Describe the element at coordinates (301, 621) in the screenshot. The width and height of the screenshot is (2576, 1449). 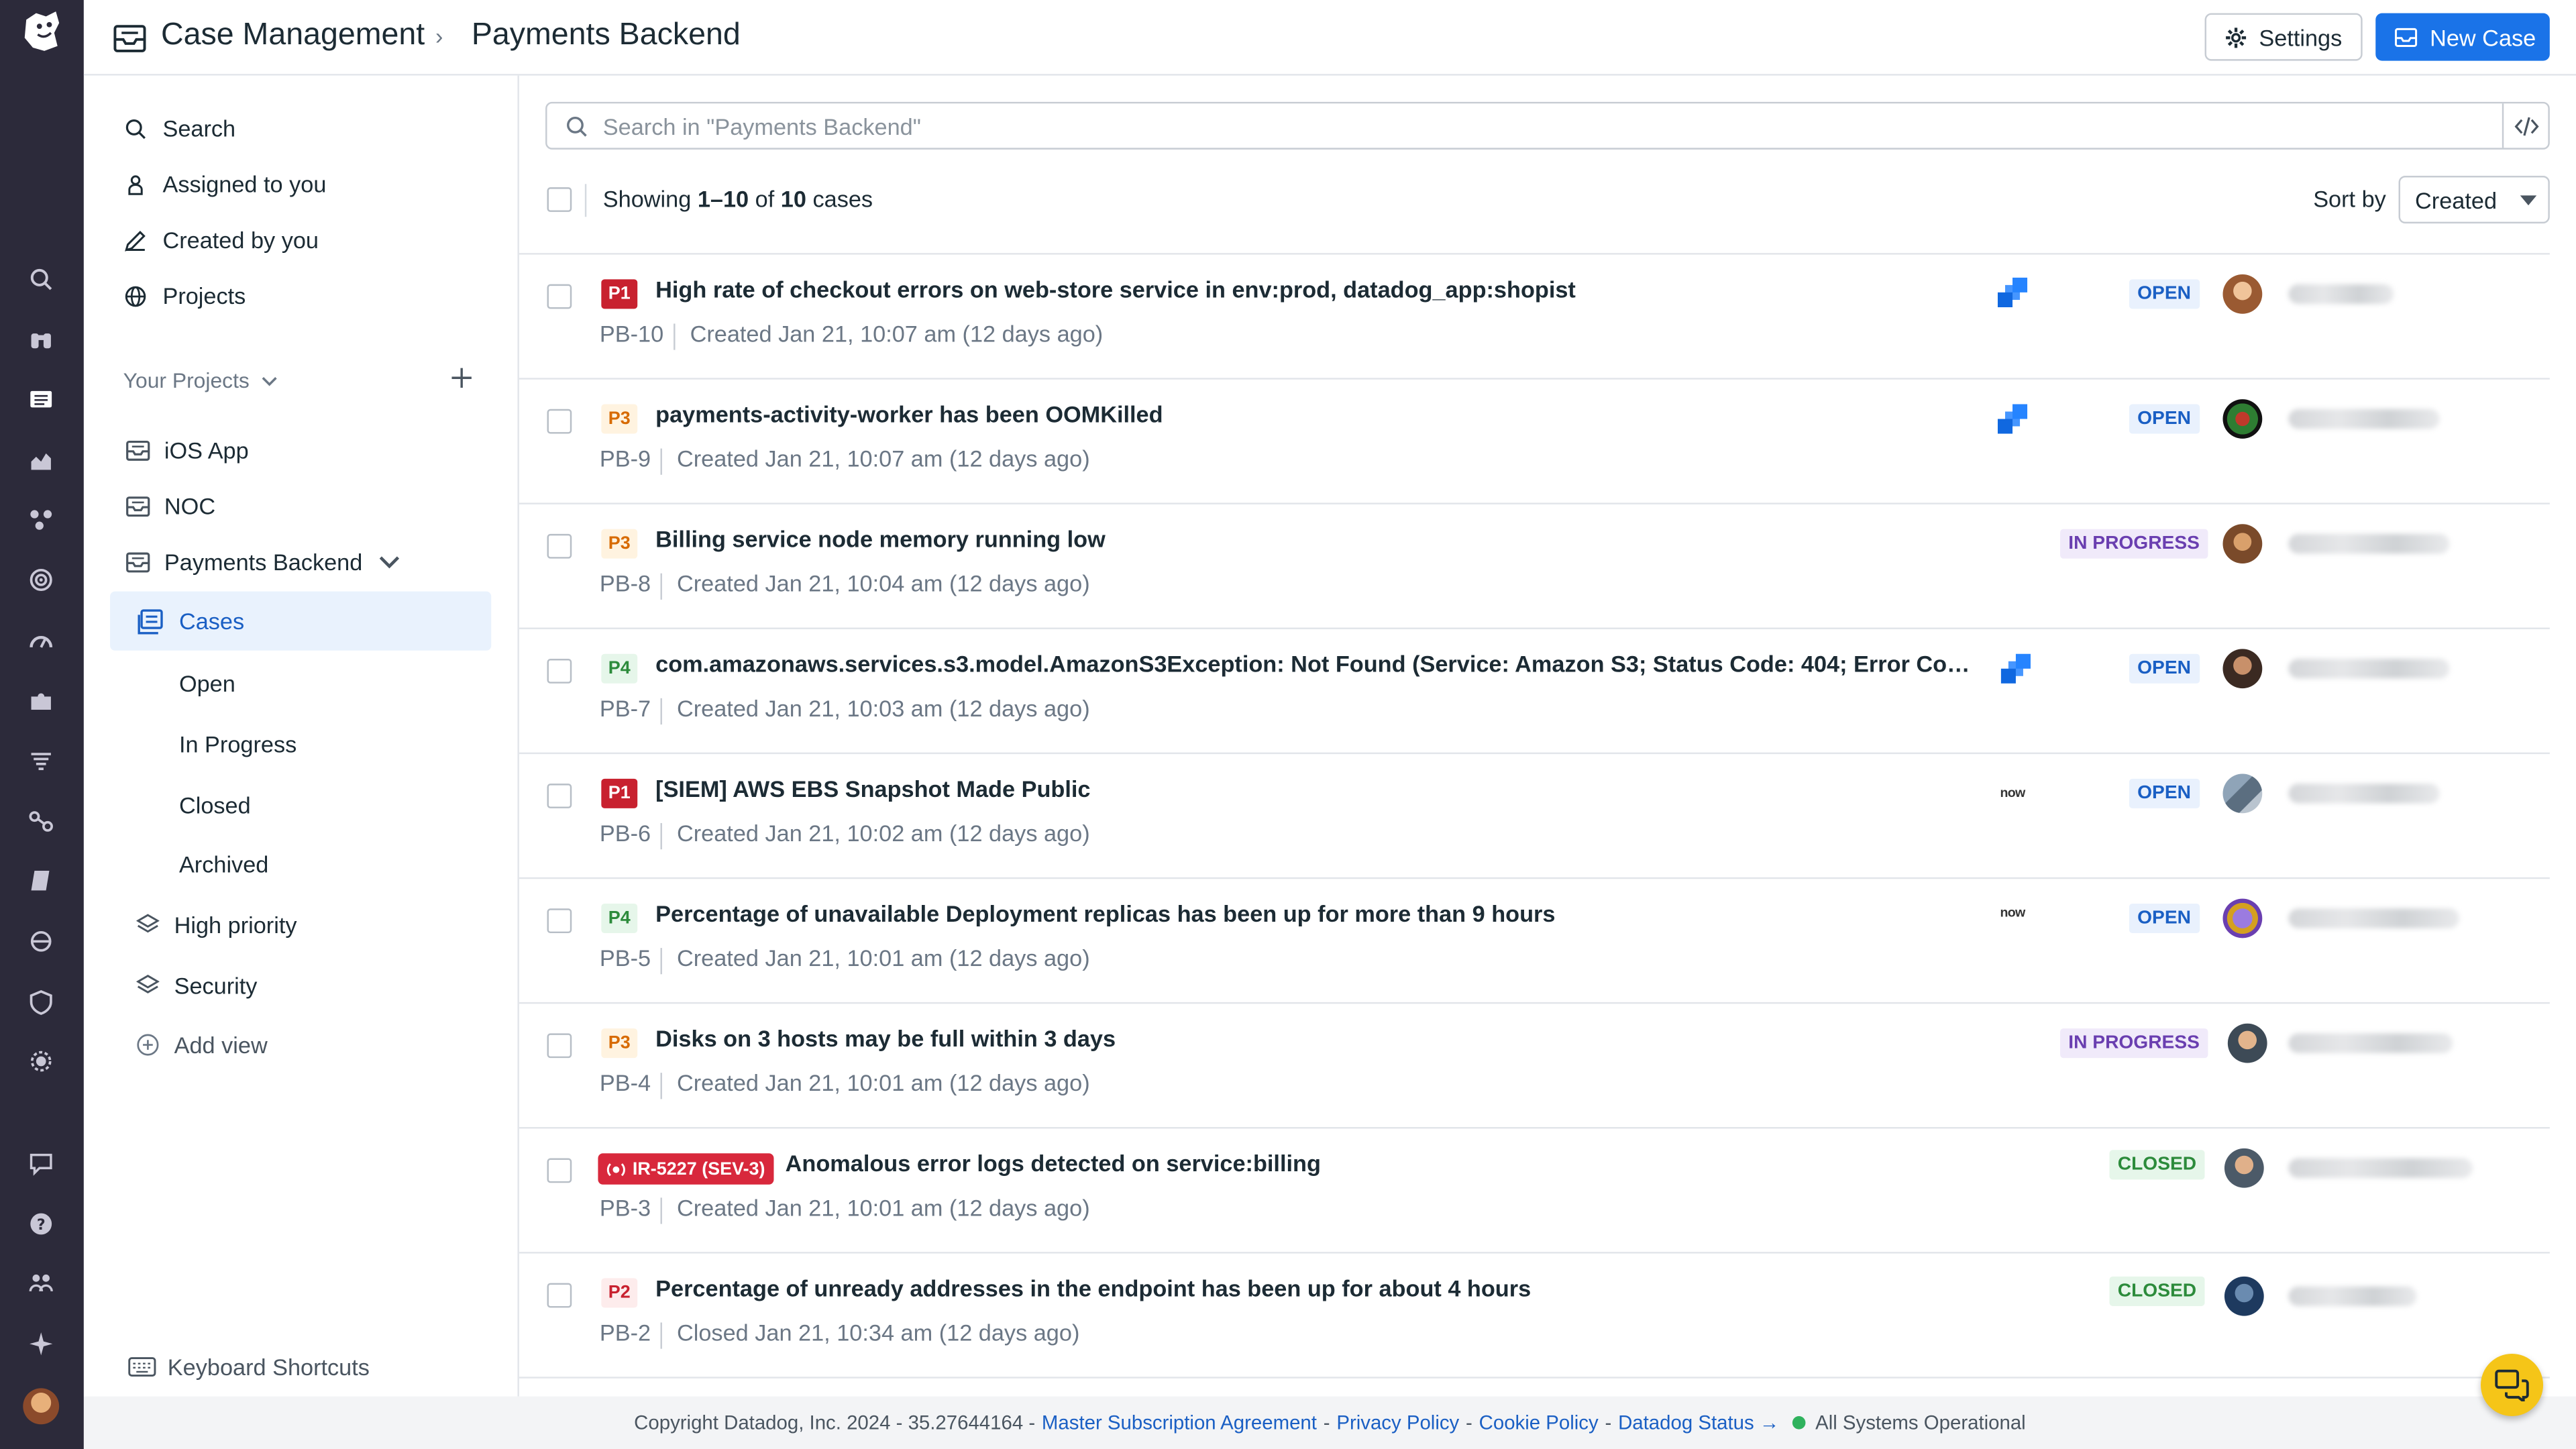
I see `sidebar-item-cases: Cases` at that location.